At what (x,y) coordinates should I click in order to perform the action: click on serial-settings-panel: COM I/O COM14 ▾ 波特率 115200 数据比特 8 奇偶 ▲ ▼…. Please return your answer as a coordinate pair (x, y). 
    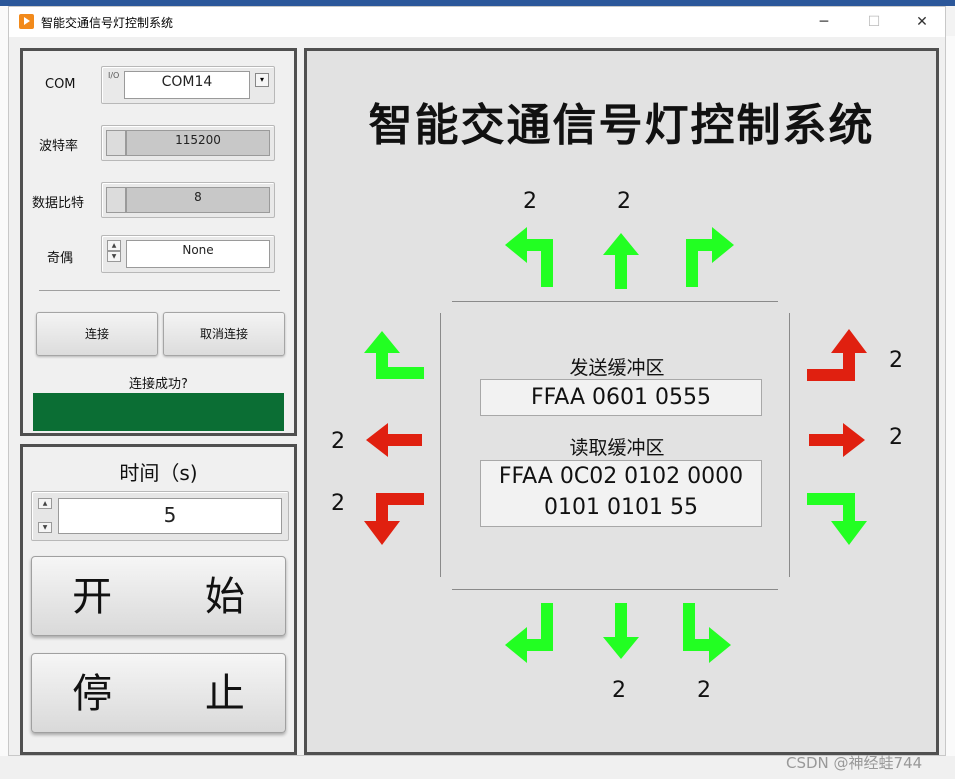
    Looking at the image, I should click on (158, 242).